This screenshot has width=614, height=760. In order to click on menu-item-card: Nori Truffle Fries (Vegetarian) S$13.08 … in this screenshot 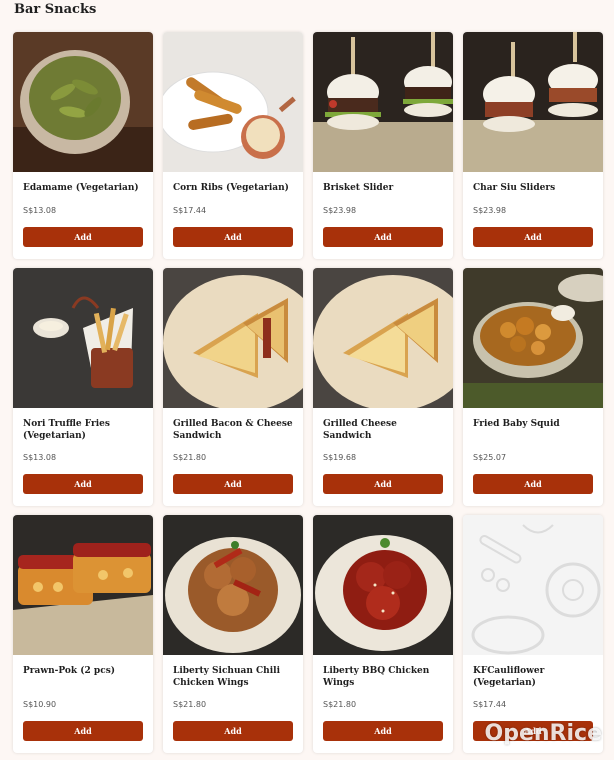, I will do `click(83, 387)`.